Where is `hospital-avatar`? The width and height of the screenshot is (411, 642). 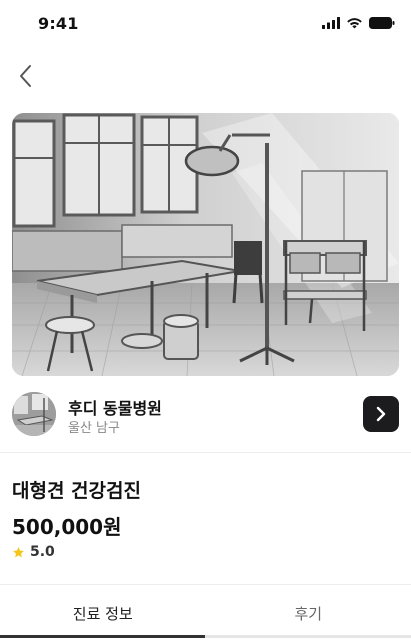
hospital-avatar is located at coordinates (34, 414).